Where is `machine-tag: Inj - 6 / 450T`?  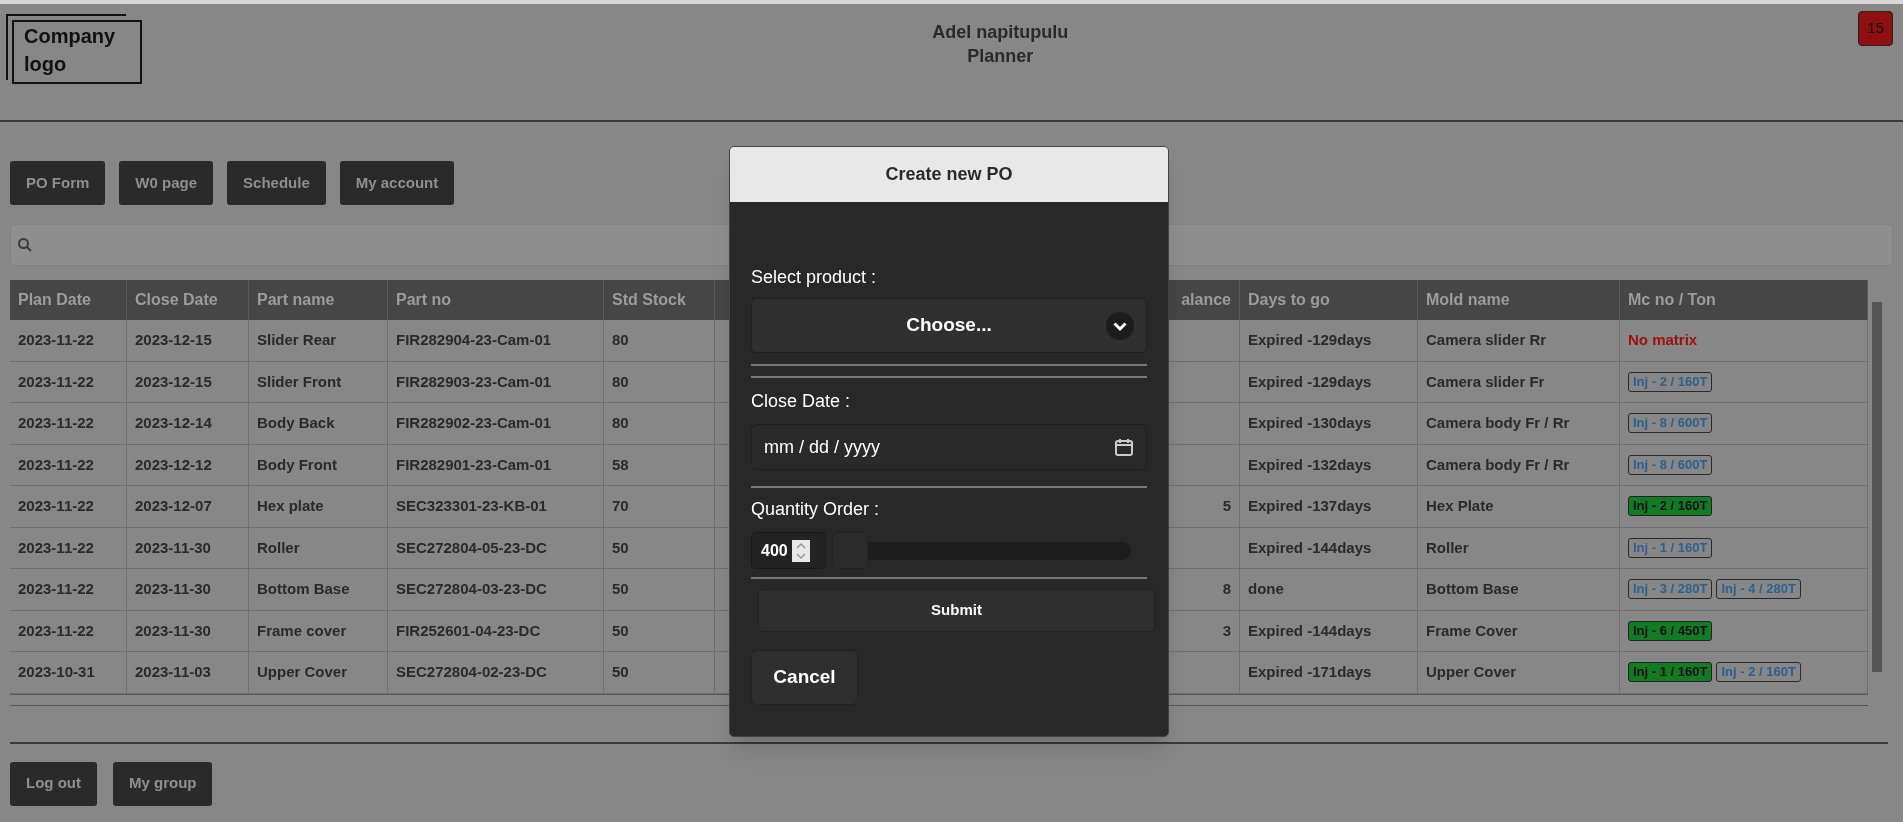 machine-tag: Inj - 6 / 450T is located at coordinates (1670, 630).